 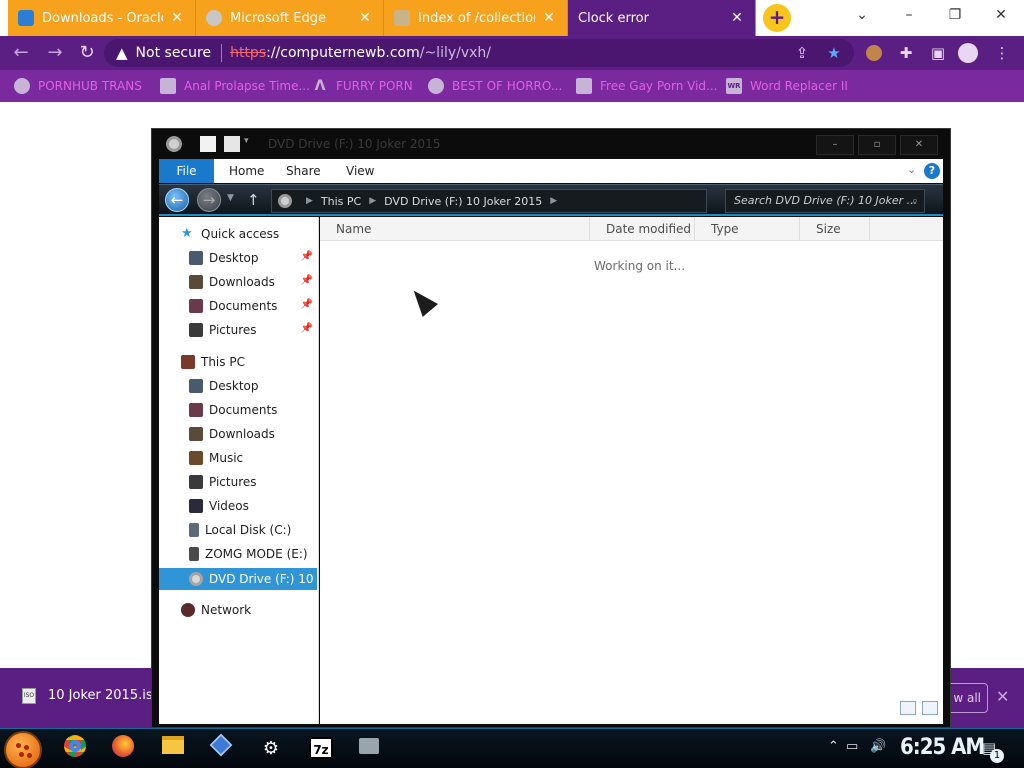 I want to click on minimize-icon: –, so click(x=909, y=15).